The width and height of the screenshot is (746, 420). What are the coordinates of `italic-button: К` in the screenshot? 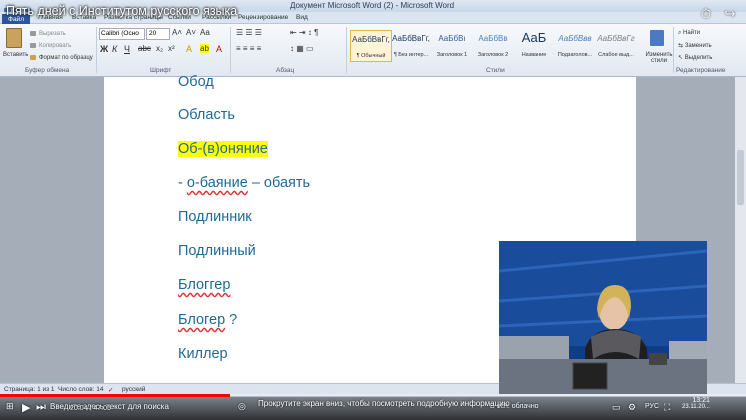 It's located at (114, 49).